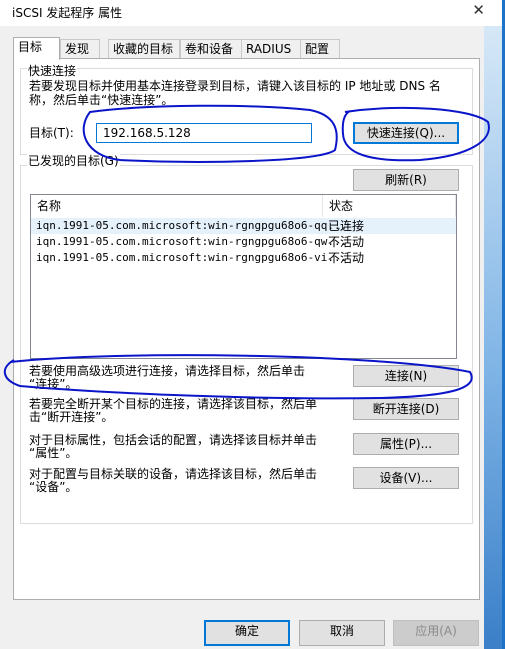 Image resolution: width=505 pixels, height=649 pixels. Describe the element at coordinates (73, 160) in the screenshot. I see `discovered-targets-label: 已发现的目标(G)` at that location.